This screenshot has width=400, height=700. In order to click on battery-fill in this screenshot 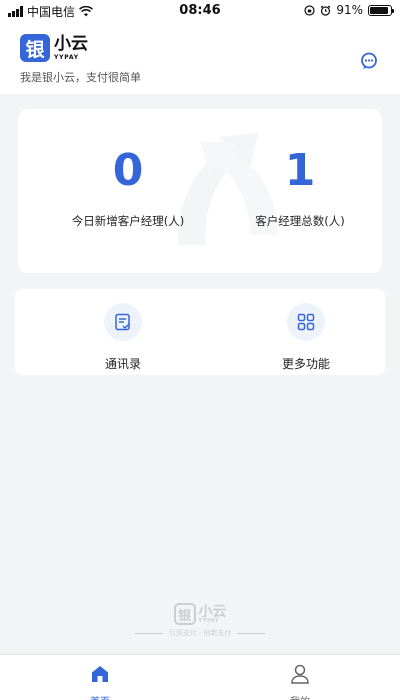, I will do `click(379, 10)`.